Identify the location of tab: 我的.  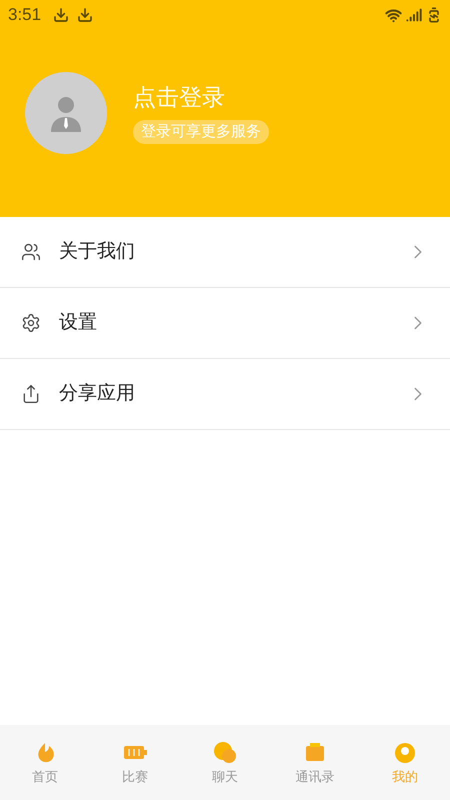
(405, 762).